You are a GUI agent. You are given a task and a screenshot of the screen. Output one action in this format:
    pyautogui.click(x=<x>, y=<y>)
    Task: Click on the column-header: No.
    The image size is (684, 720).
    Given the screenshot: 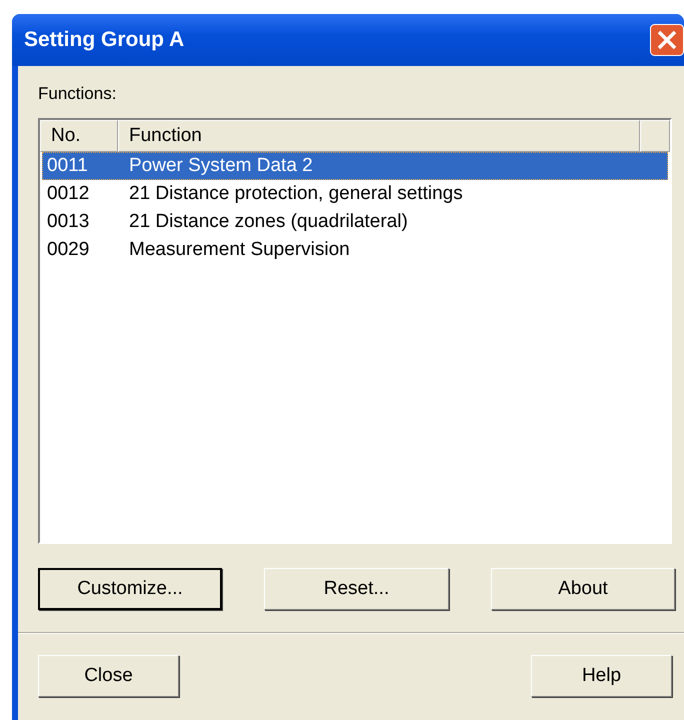 What is the action you would take?
    pyautogui.click(x=79, y=136)
    